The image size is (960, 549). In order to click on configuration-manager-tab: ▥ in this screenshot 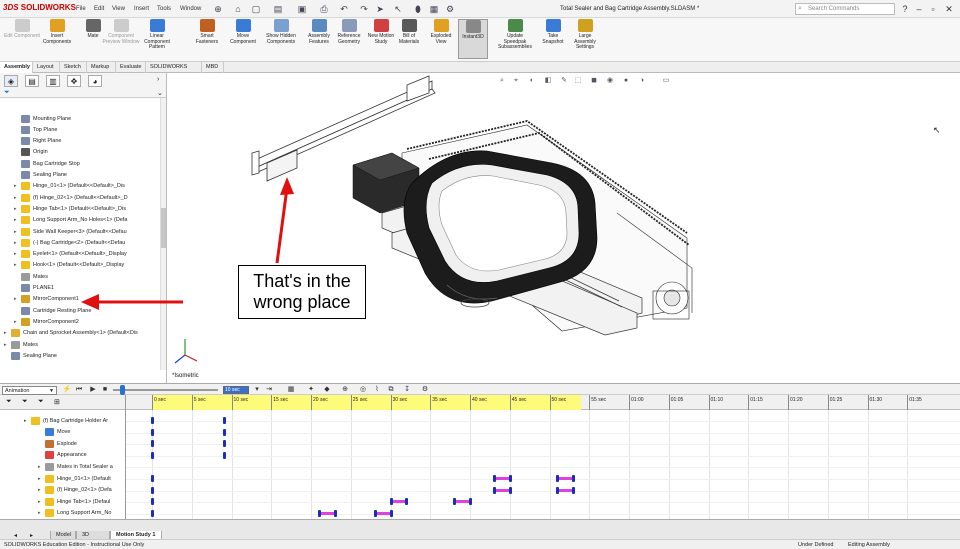, I will do `click(53, 81)`.